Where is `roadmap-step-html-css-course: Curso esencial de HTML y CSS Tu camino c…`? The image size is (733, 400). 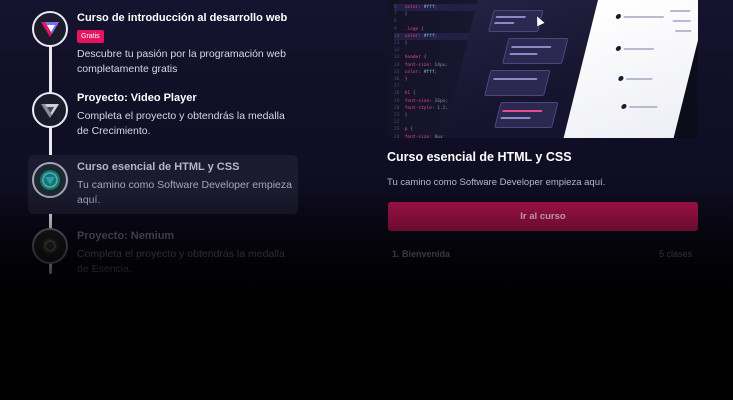 roadmap-step-html-css-course: Curso esencial de HTML y CSS Tu camino c… is located at coordinates (163, 184).